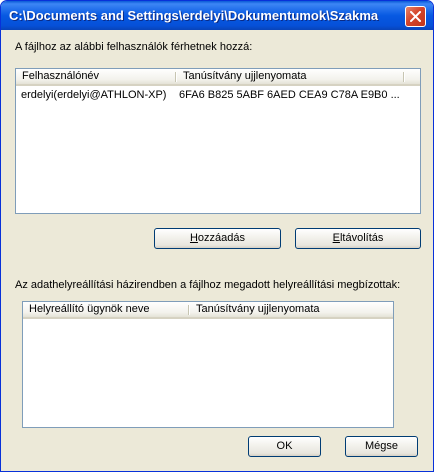 This screenshot has width=434, height=472. I want to click on close-button, so click(415, 16).